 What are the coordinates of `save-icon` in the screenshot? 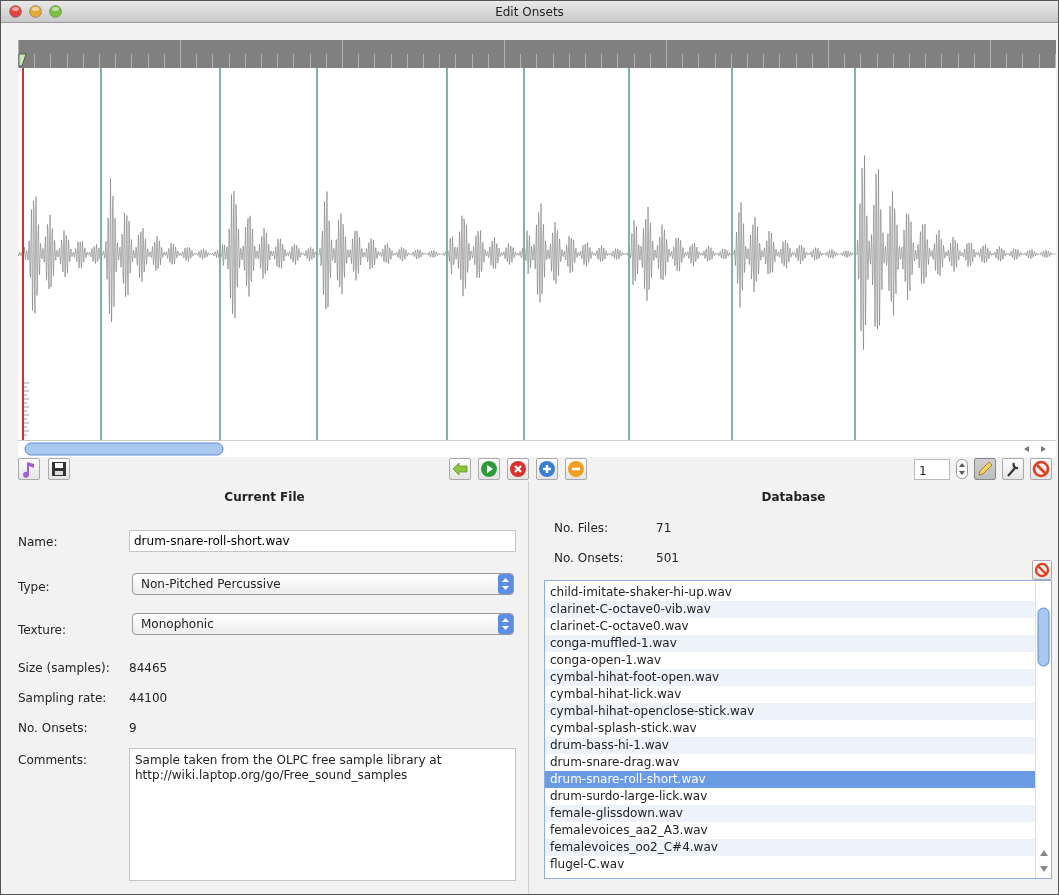 It's located at (59, 469).